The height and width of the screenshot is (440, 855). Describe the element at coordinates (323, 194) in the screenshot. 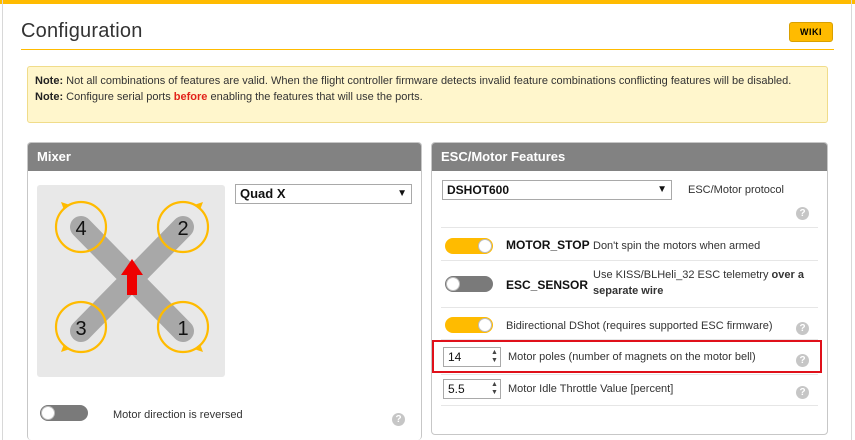

I see `mixer-type-select: Quad X ▼` at that location.